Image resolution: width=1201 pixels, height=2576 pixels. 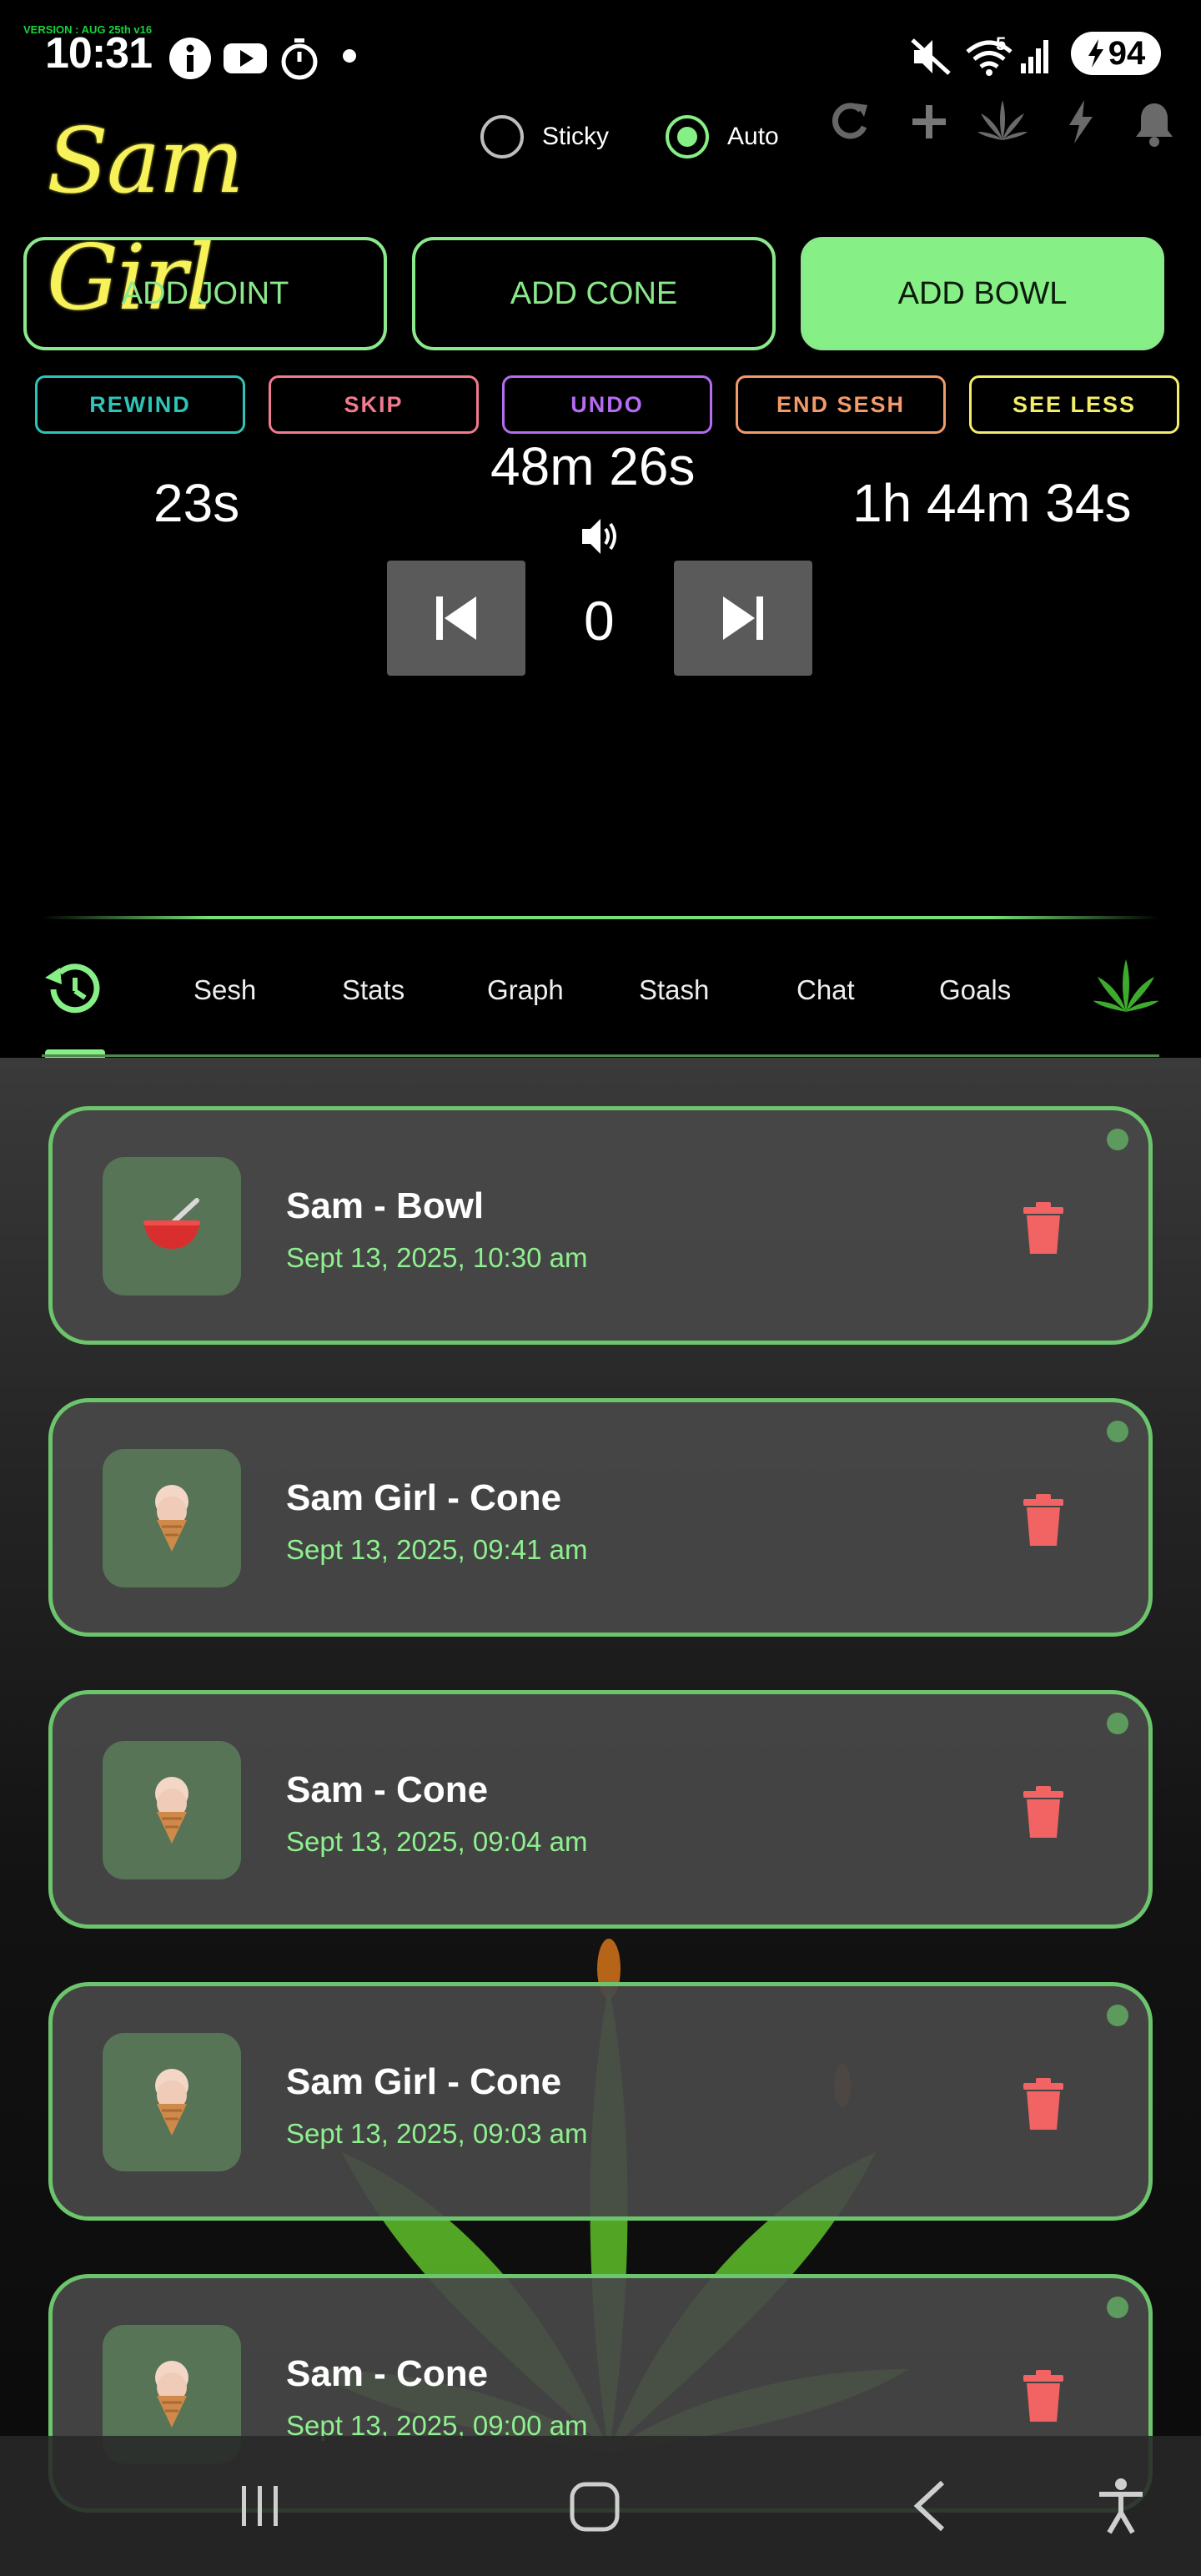 I want to click on cannabis-leaf-icon, so click(x=1126, y=990).